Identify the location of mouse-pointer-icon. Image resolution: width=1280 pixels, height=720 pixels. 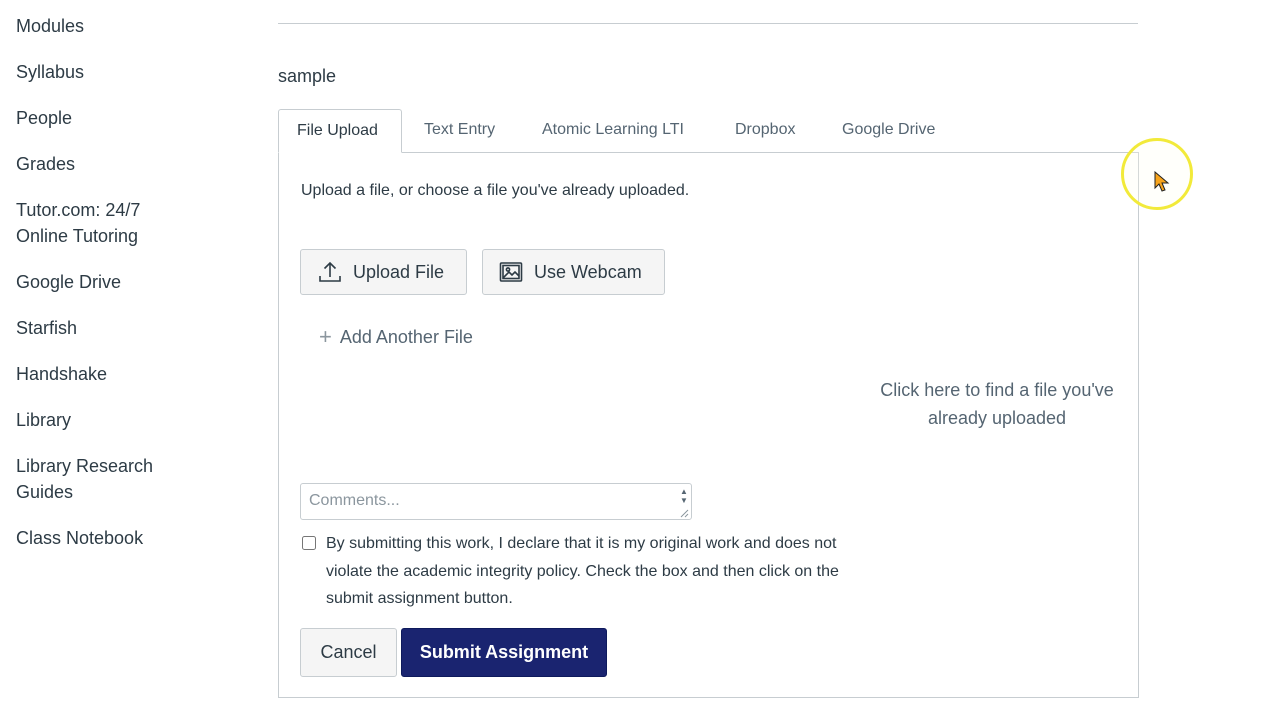
(1162, 181).